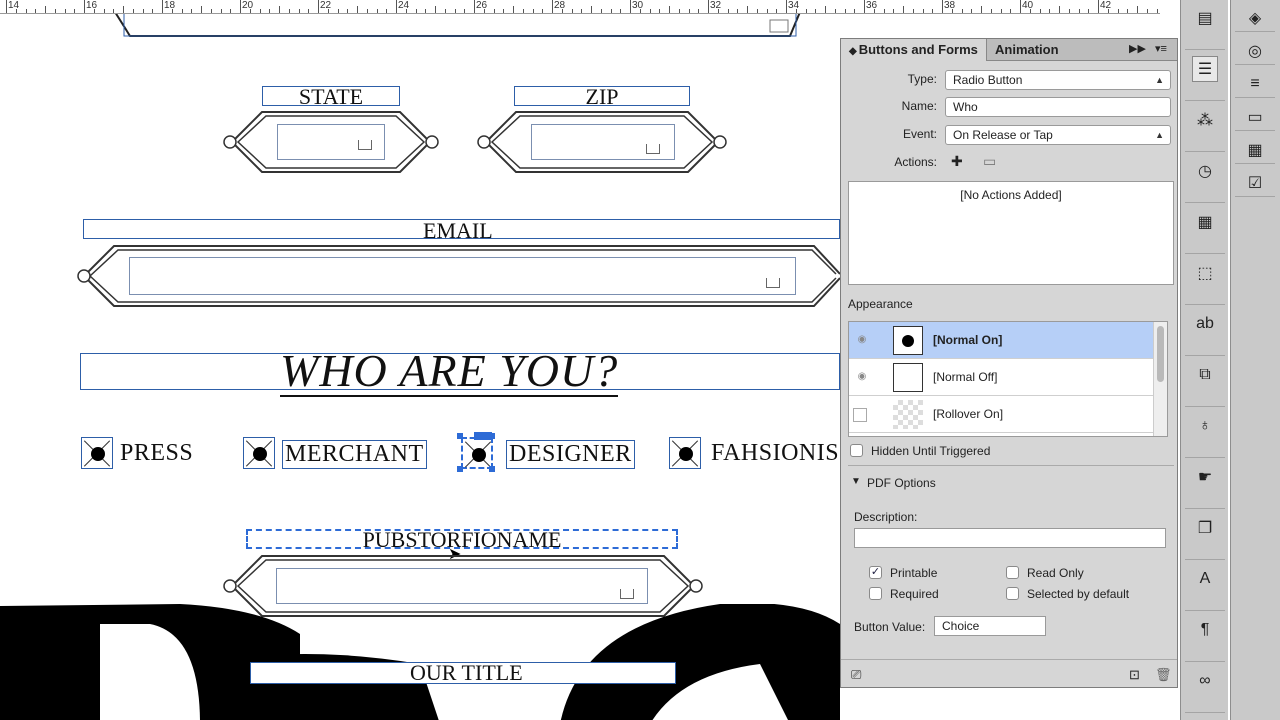 Image resolution: width=1280 pixels, height=720 pixels. I want to click on panel-menu-icon: ▾≡, so click(1161, 48).